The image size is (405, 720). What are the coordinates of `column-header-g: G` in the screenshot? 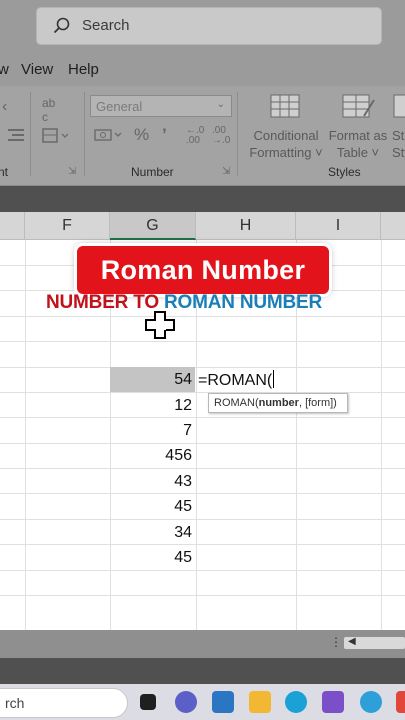 It's located at (153, 226).